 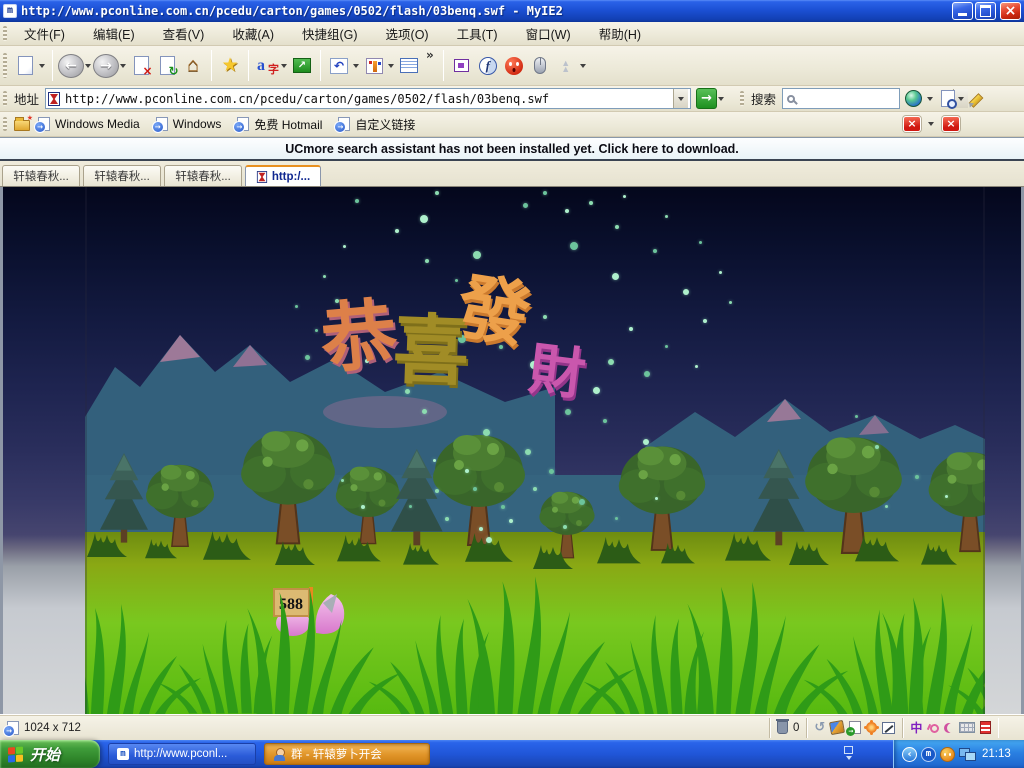 I want to click on media-capture-button, so click(x=462, y=66).